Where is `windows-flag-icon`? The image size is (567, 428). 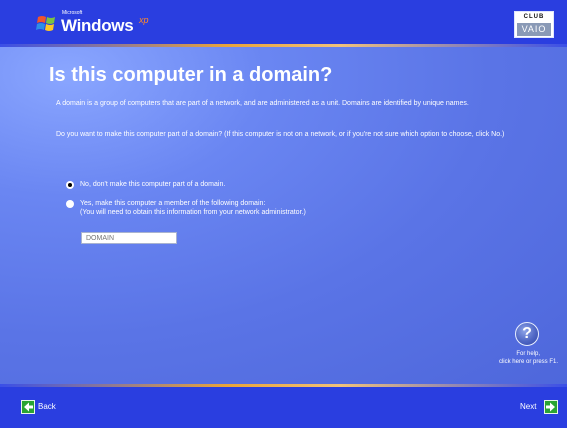
windows-flag-icon is located at coordinates (47, 24).